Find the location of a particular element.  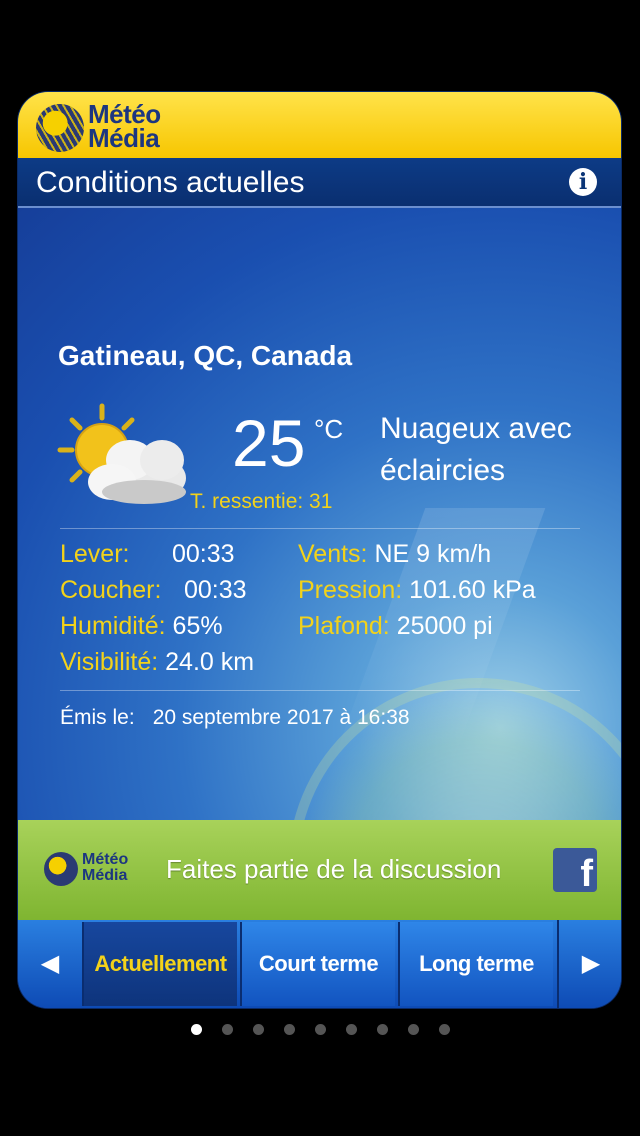

pressure-label: Pression: is located at coordinates (350, 590).